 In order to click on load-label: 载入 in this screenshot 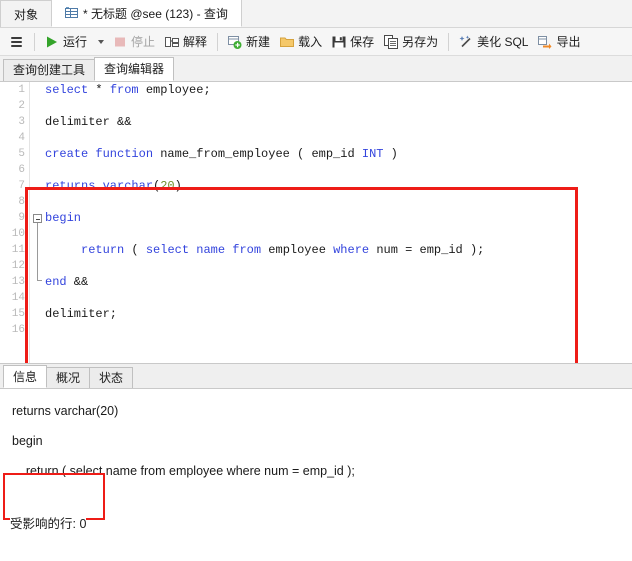, I will do `click(310, 42)`.